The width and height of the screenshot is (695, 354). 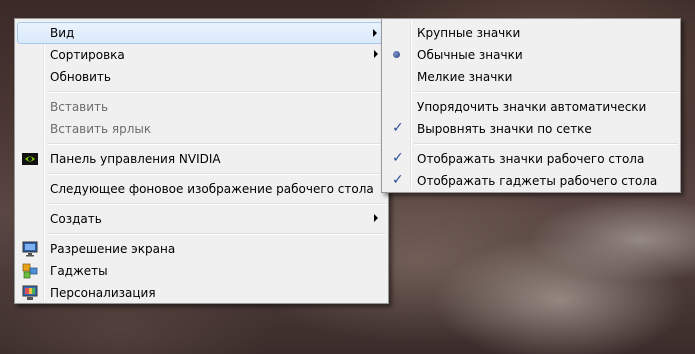 I want to click on menu-item-label: Отображать гаджеты рабочего стола, so click(x=537, y=181).